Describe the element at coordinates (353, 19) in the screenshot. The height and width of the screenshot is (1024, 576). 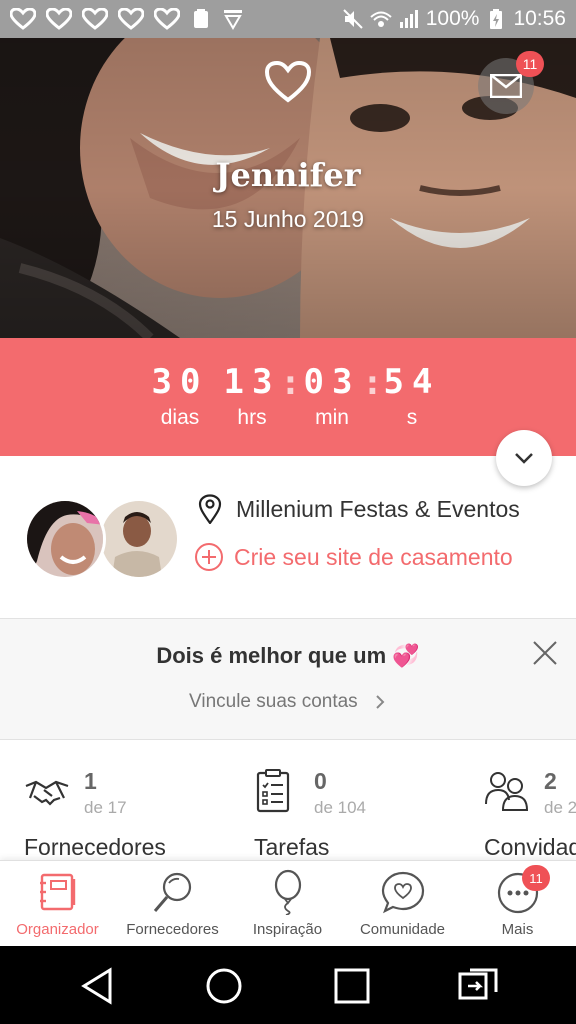
I see `mute-icon` at that location.